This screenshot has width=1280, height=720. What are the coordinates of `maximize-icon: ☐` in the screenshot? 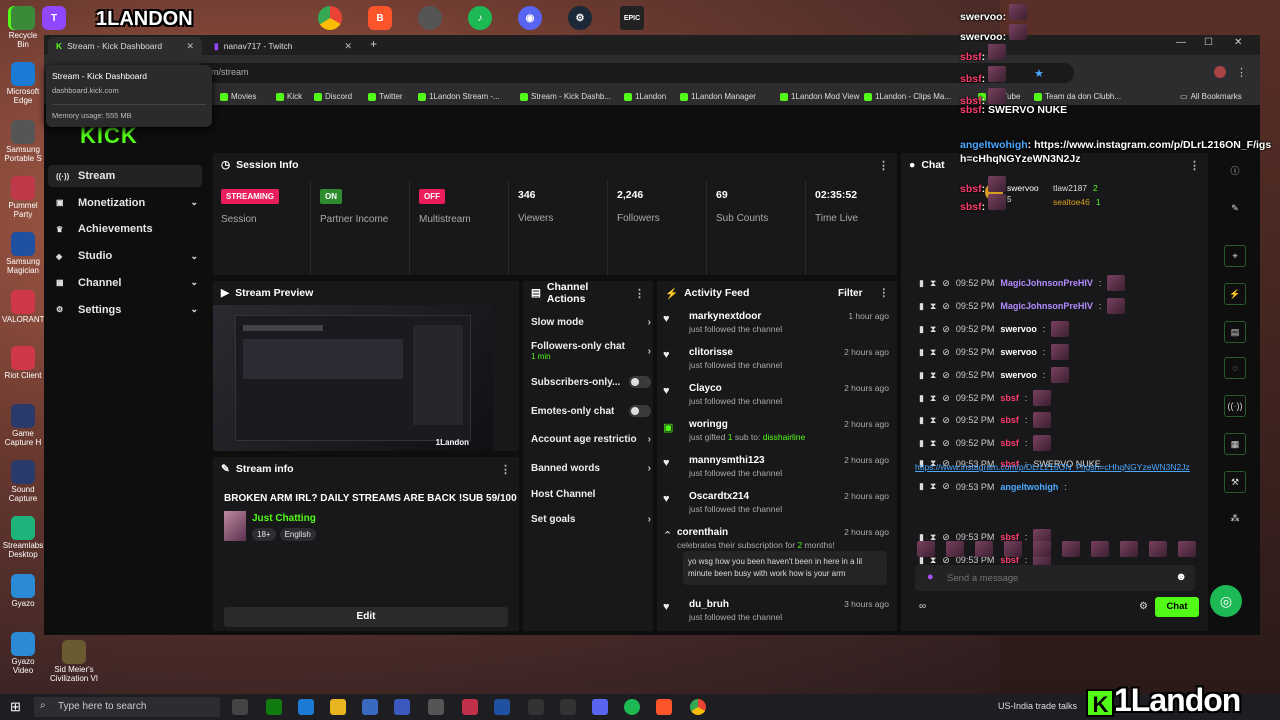 It's located at (1208, 42).